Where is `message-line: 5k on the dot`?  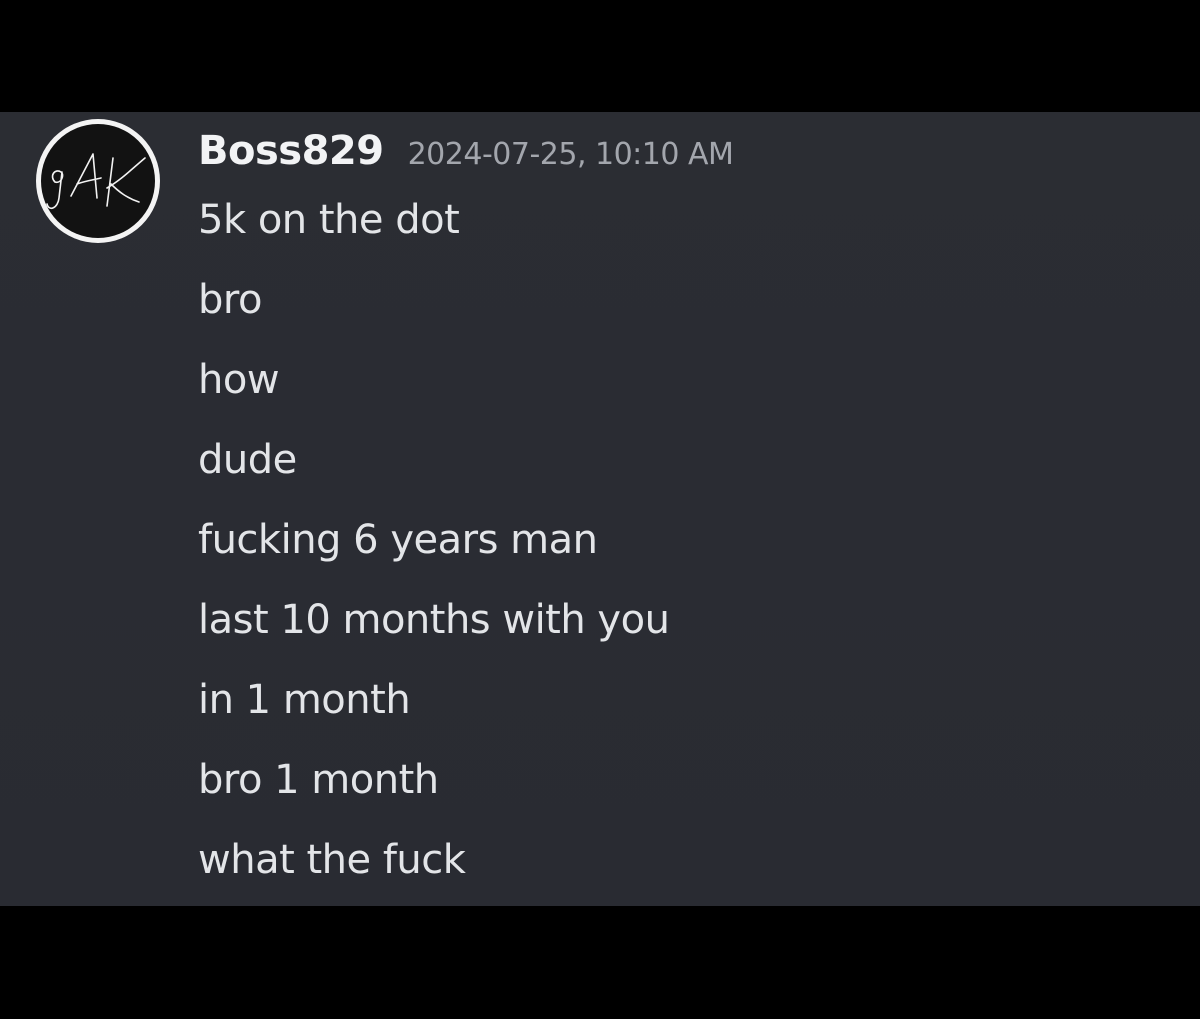 message-line: 5k on the dot is located at coordinates (678, 220).